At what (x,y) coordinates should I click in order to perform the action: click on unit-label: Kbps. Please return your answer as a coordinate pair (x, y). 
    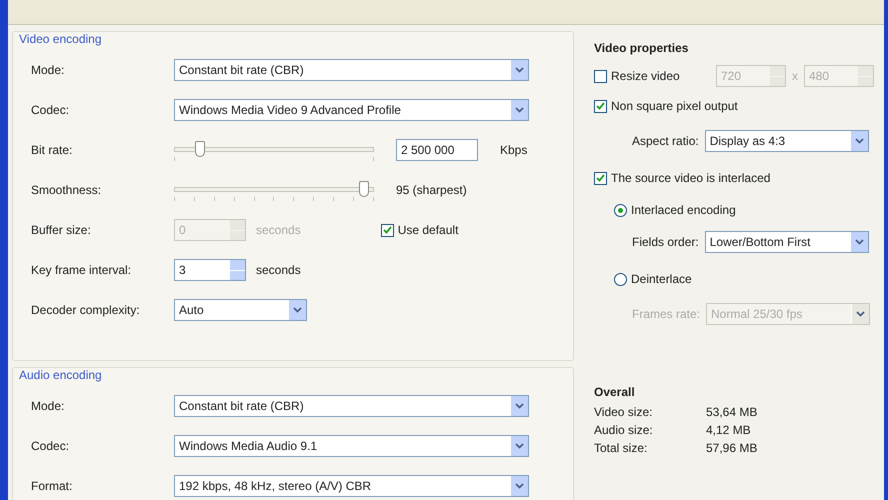
    Looking at the image, I should click on (514, 150).